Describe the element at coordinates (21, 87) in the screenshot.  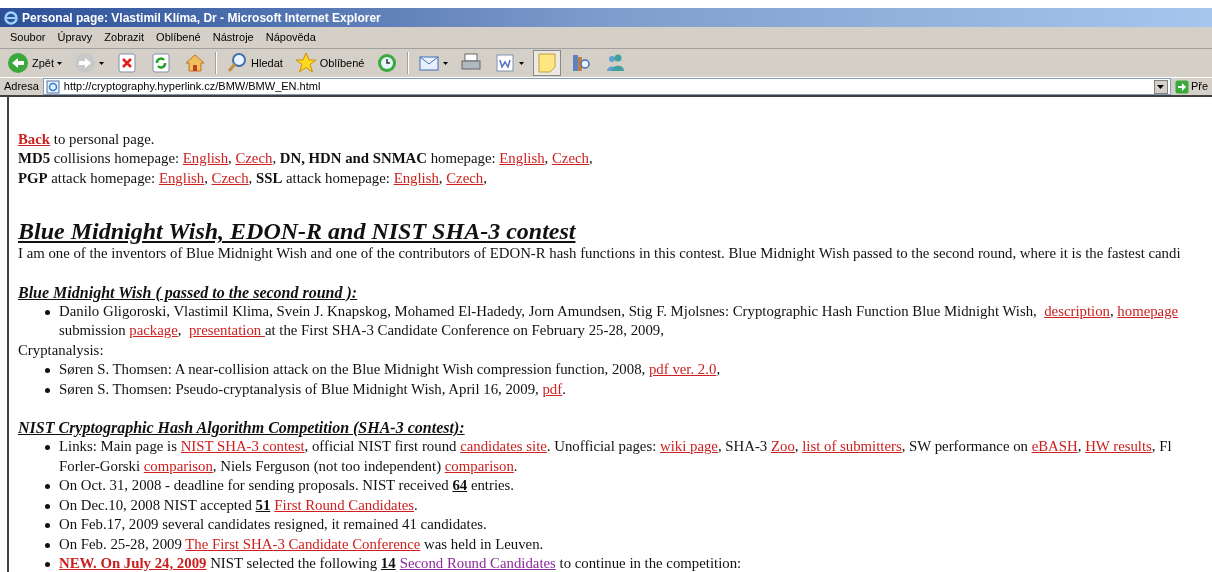
I see `address-label: Adresa` at that location.